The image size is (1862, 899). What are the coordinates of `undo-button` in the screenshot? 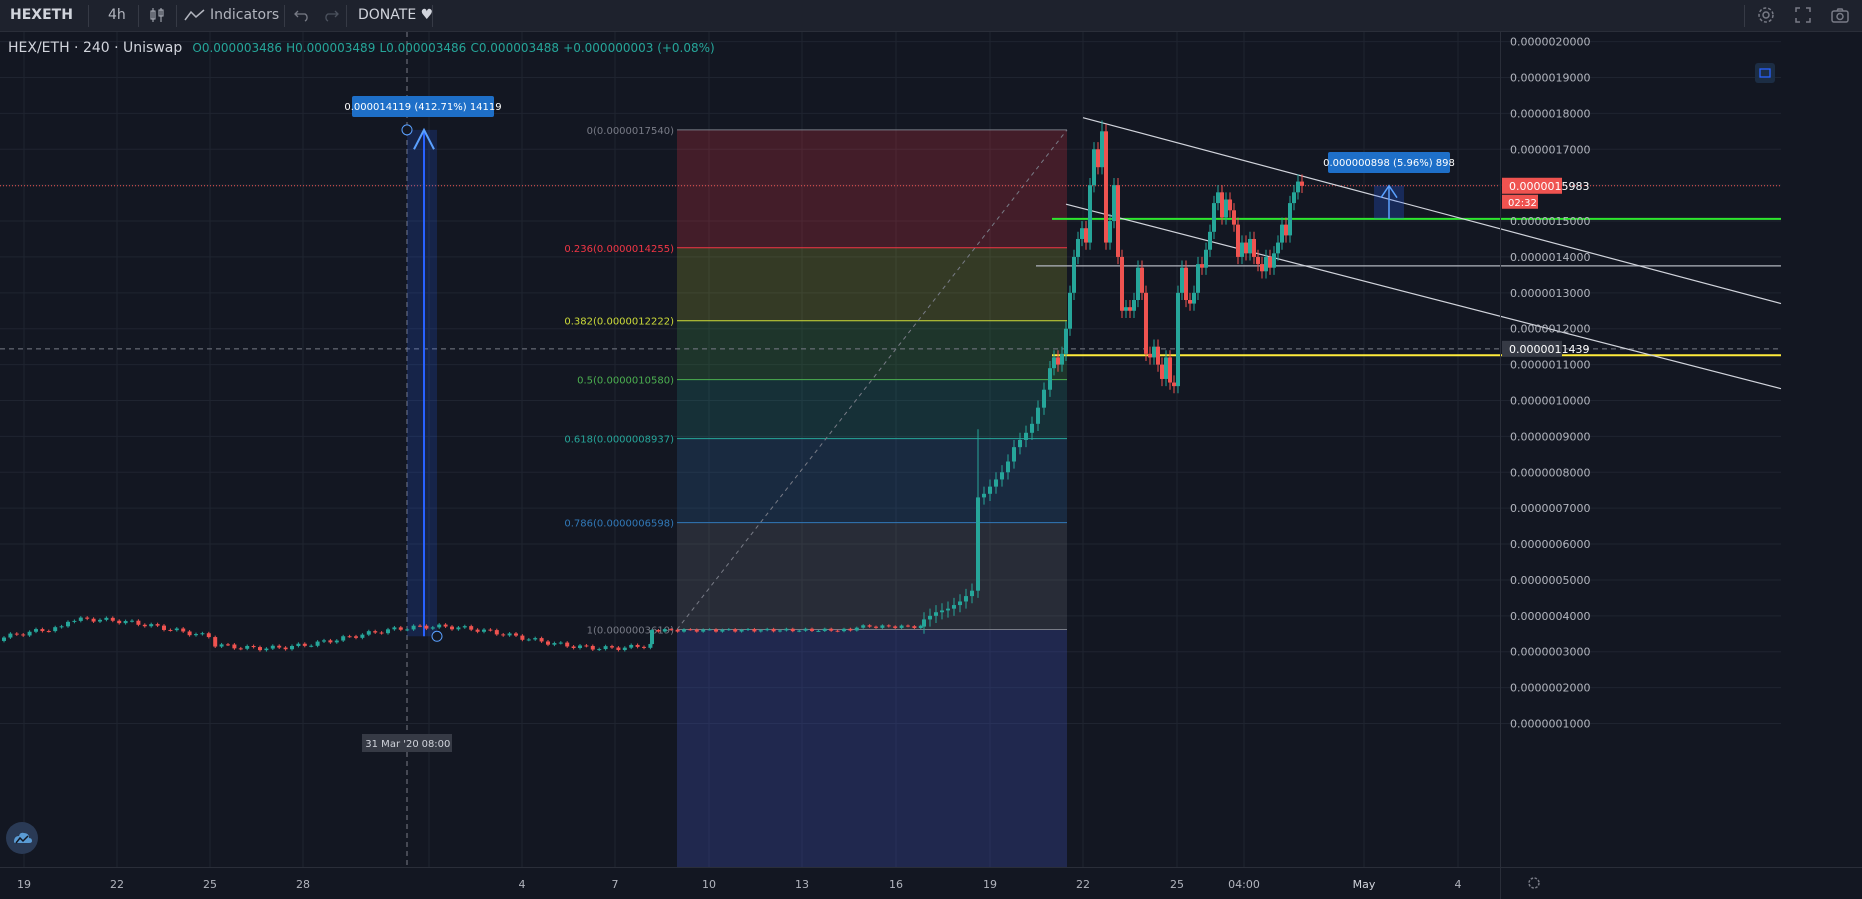 It's located at (302, 15).